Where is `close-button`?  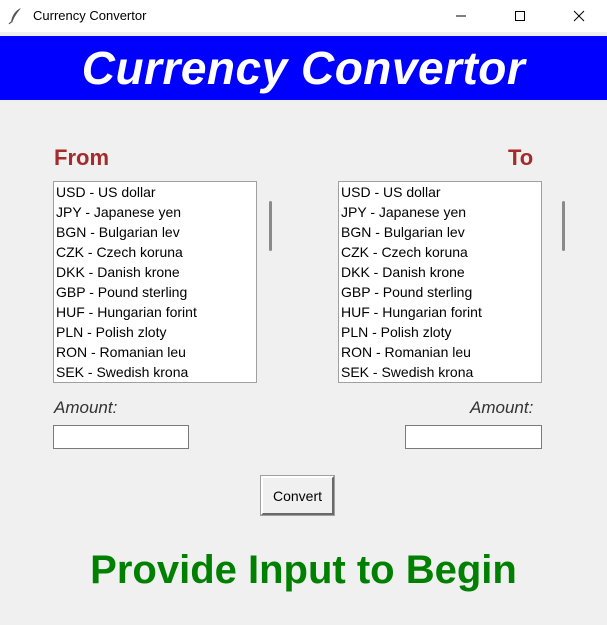
close-button is located at coordinates (579, 16).